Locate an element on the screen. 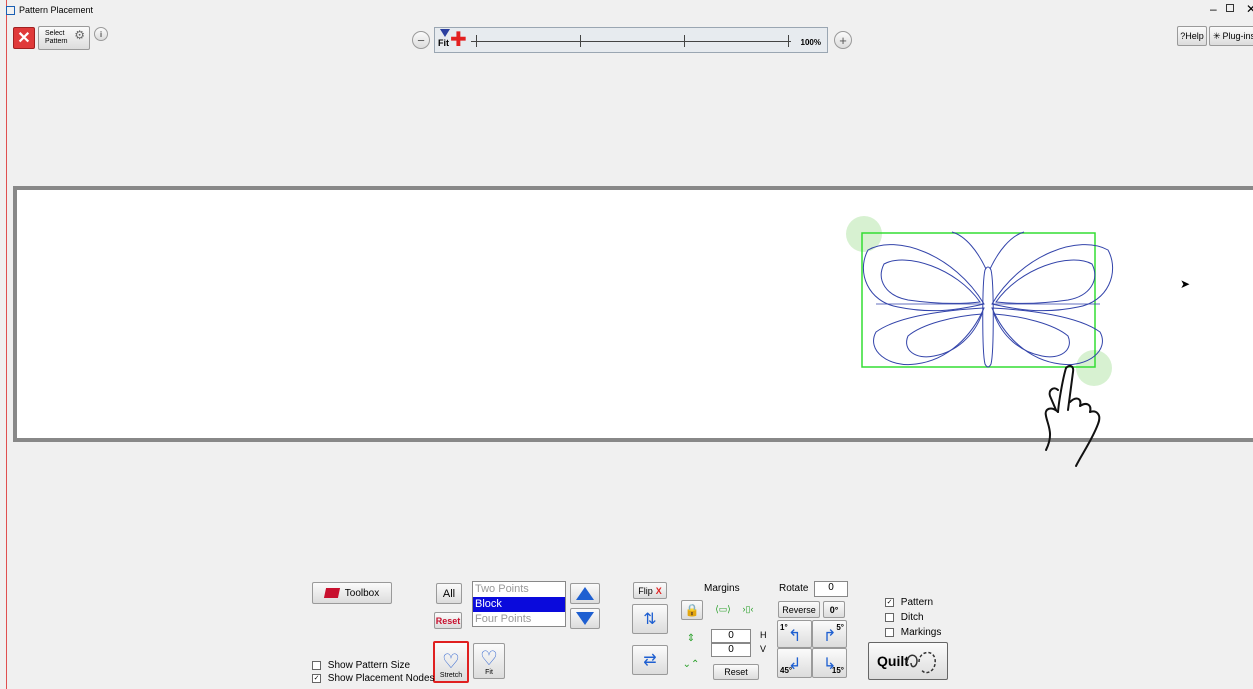  flip-x-button: Flip X is located at coordinates (650, 590).